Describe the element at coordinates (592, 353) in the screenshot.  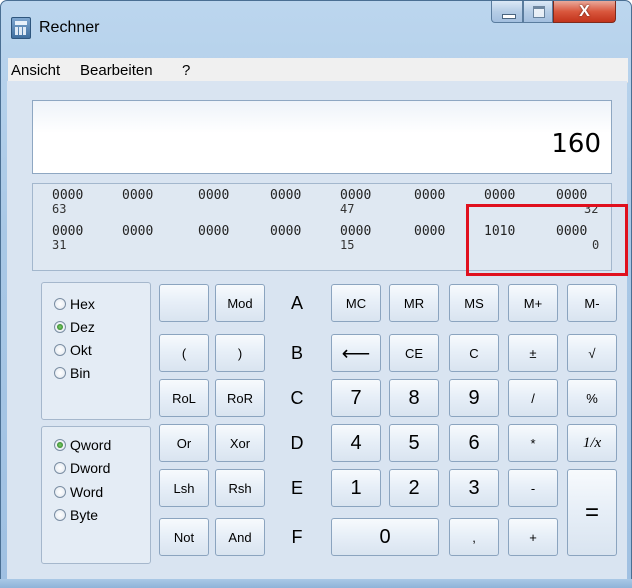
I see `sqrt-button: √` at that location.